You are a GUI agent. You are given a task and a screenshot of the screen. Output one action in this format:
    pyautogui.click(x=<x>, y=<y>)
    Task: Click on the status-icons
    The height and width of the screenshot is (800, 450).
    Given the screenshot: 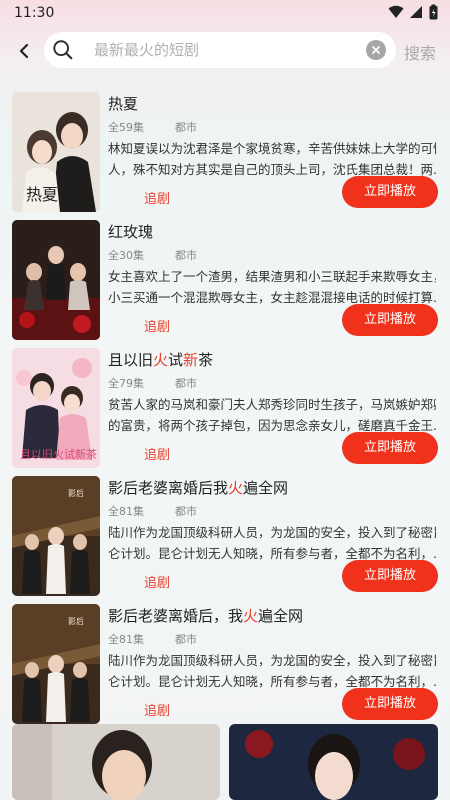 What is the action you would take?
    pyautogui.click(x=413, y=12)
    